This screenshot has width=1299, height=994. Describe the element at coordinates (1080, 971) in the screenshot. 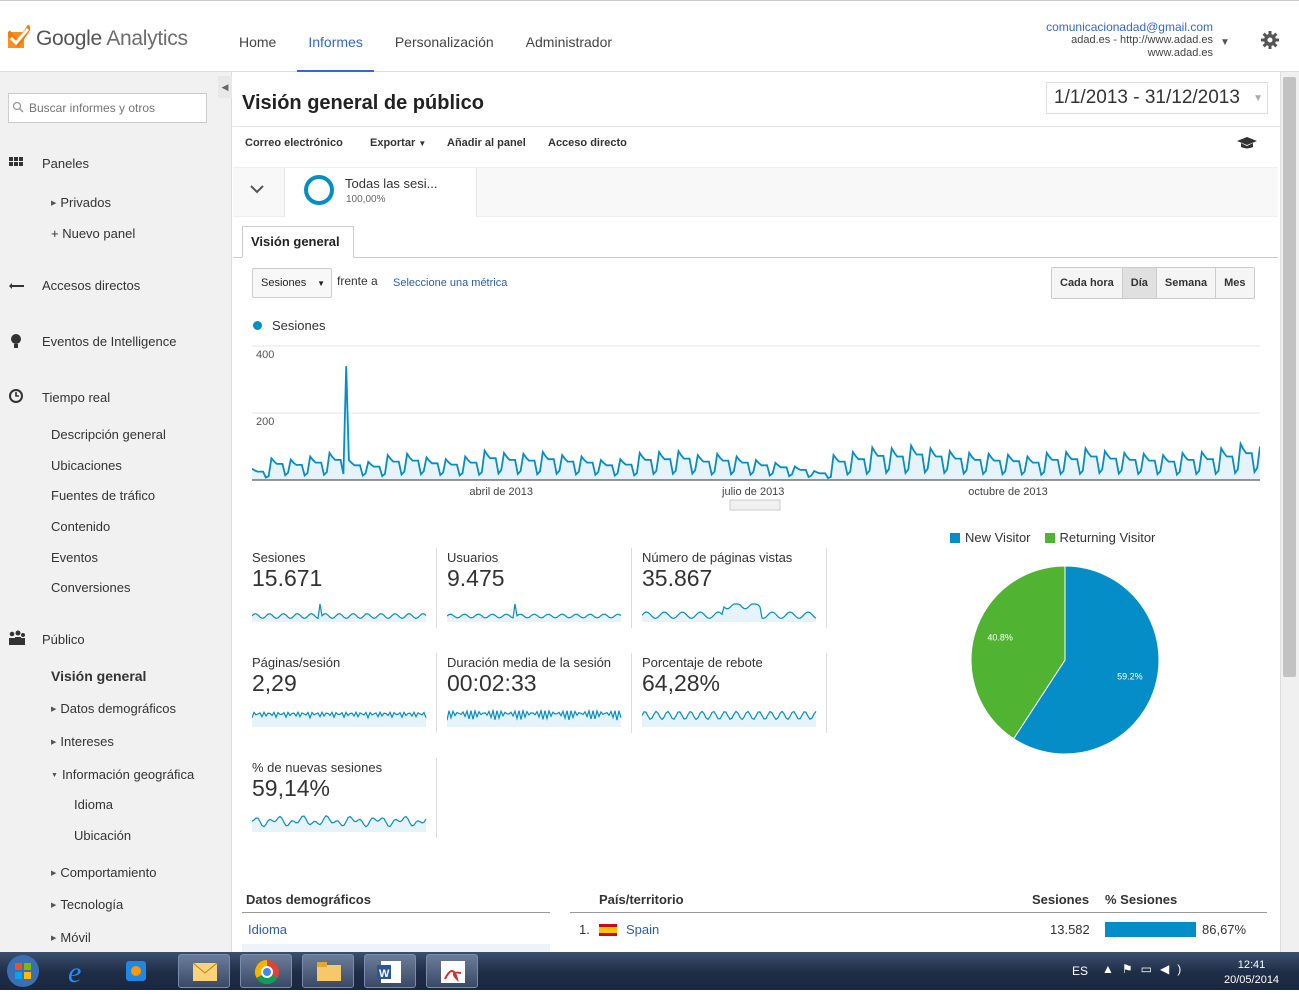

I see `tray-language: ES` at that location.